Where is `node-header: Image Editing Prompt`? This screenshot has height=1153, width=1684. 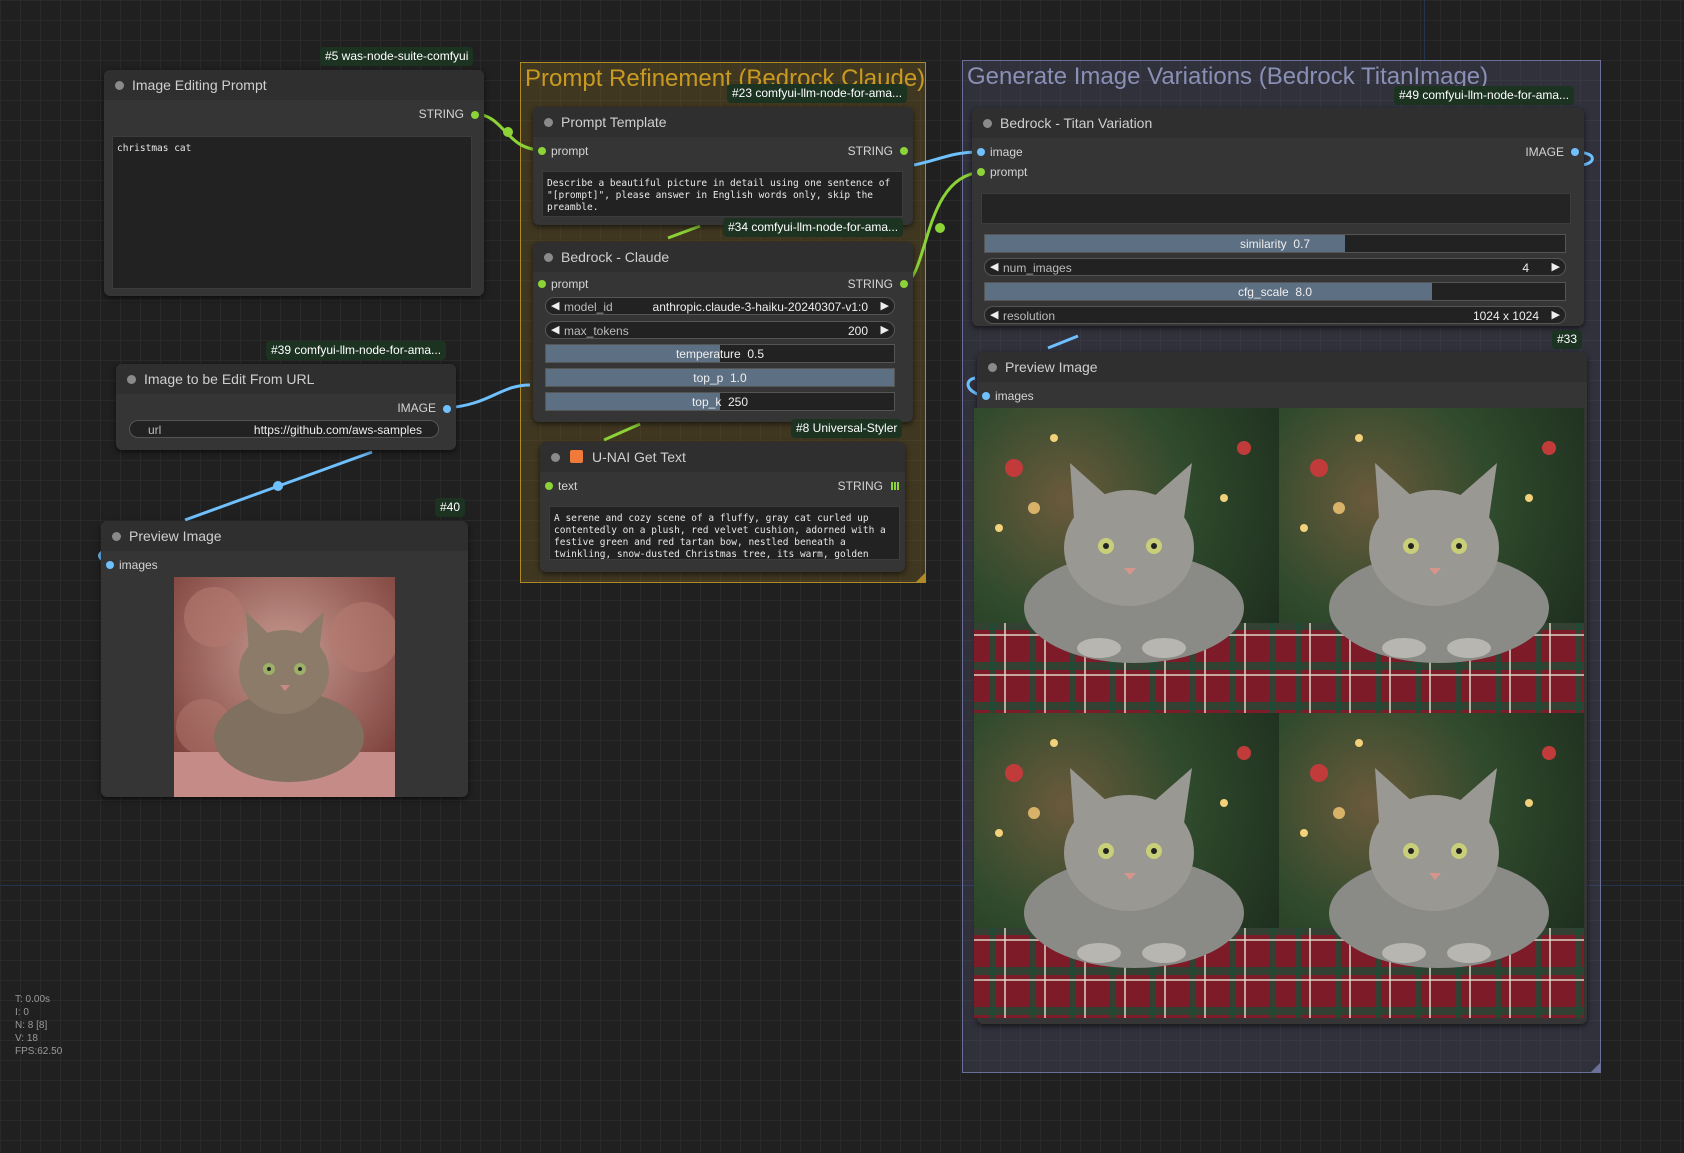
node-header: Image Editing Prompt is located at coordinates (294, 85).